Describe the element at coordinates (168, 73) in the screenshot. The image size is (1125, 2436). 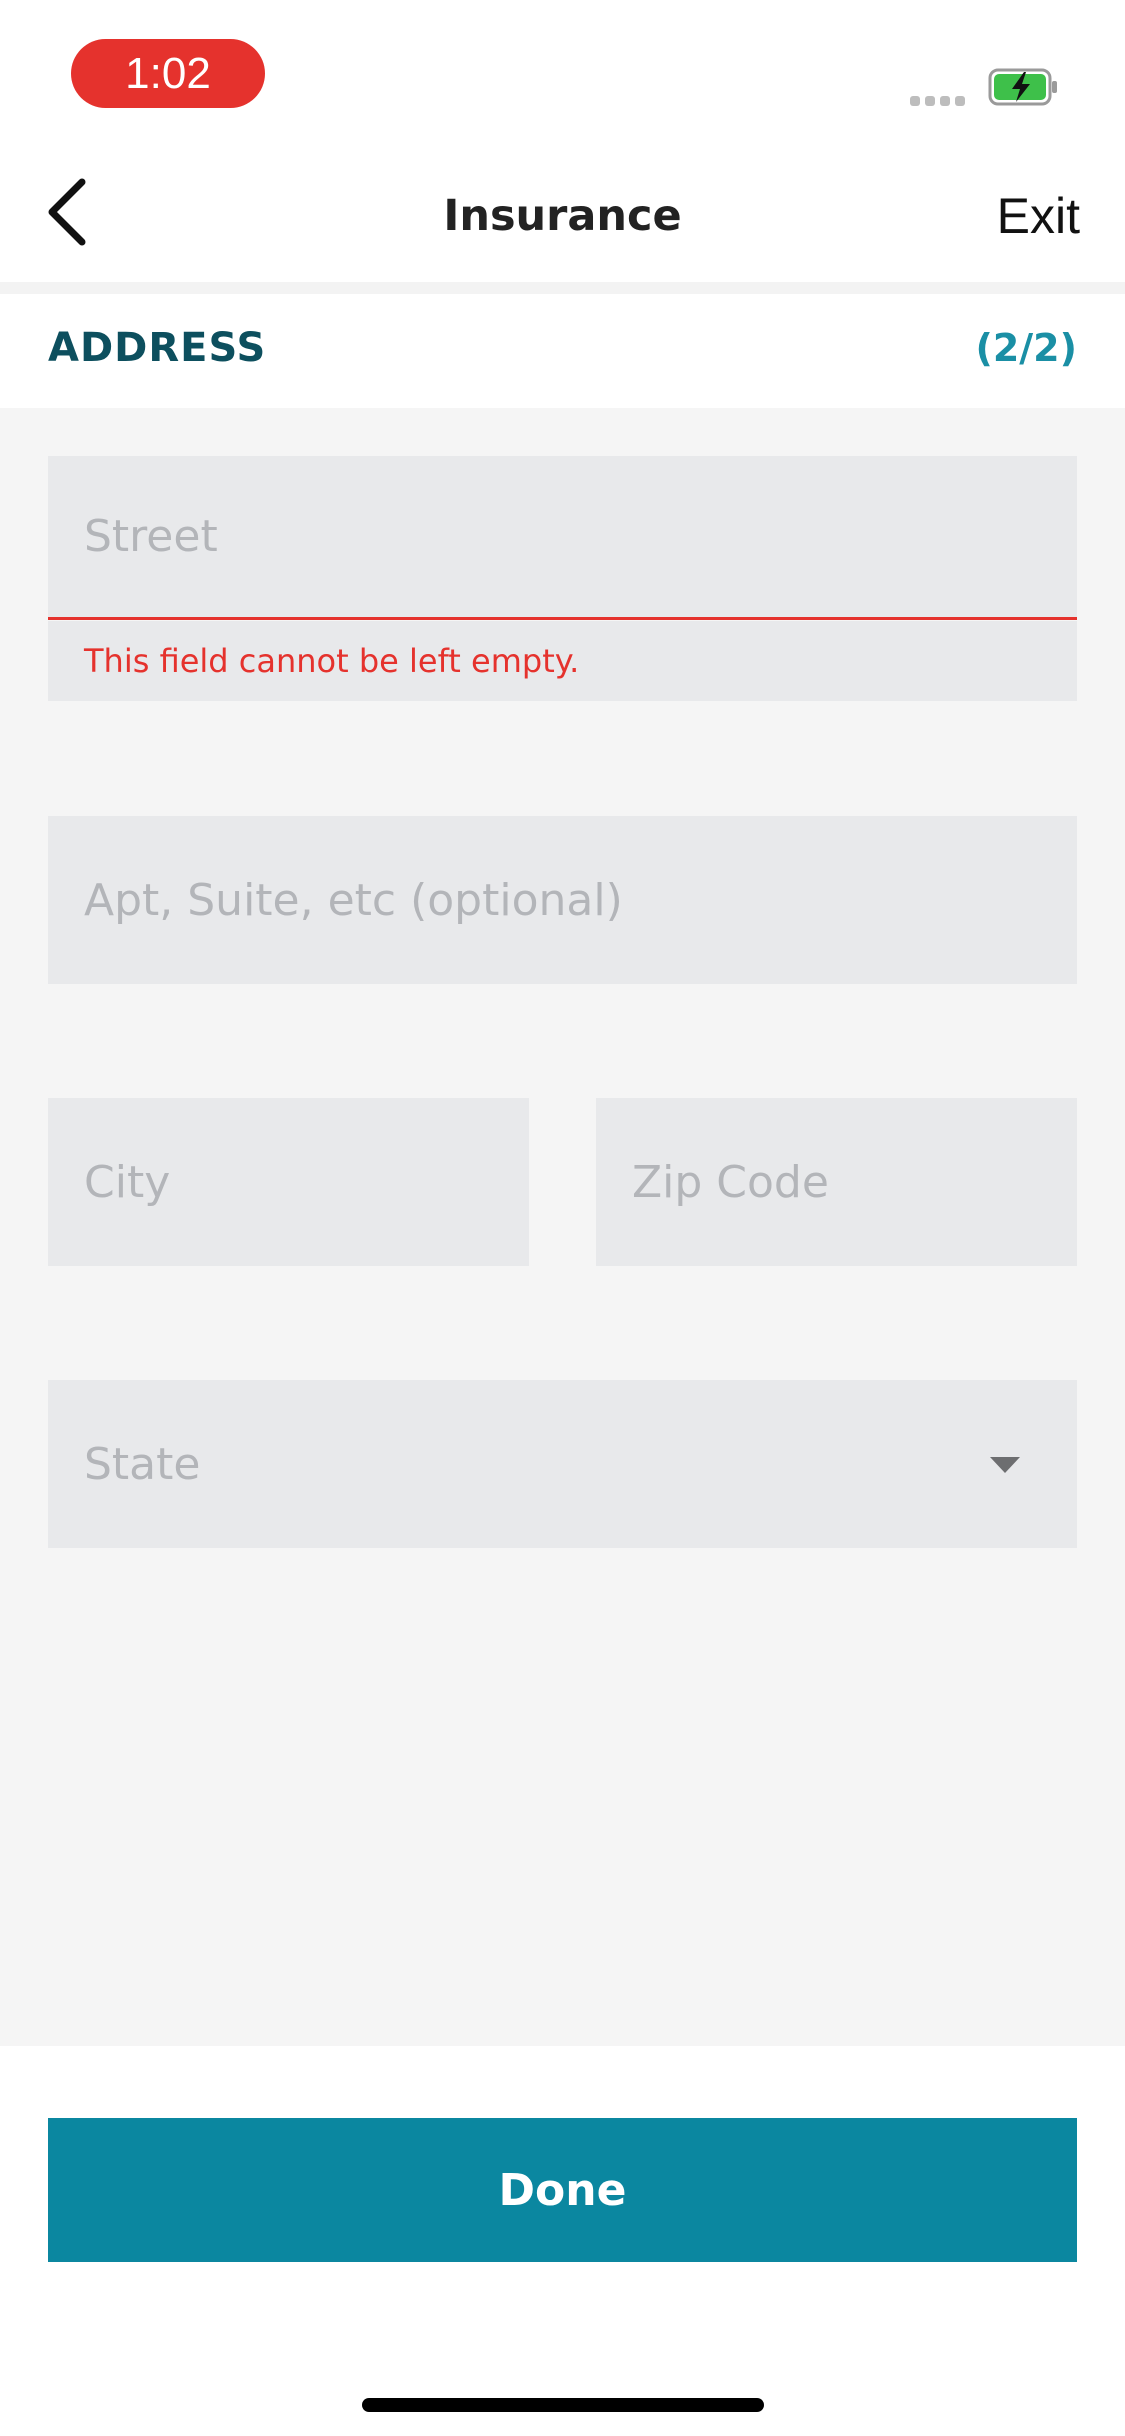
I see `status-time: 1:02` at that location.